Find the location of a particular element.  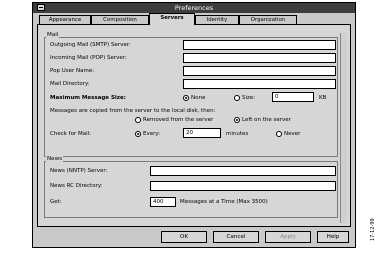

tab-composition: Composition is located at coordinates (120, 19).